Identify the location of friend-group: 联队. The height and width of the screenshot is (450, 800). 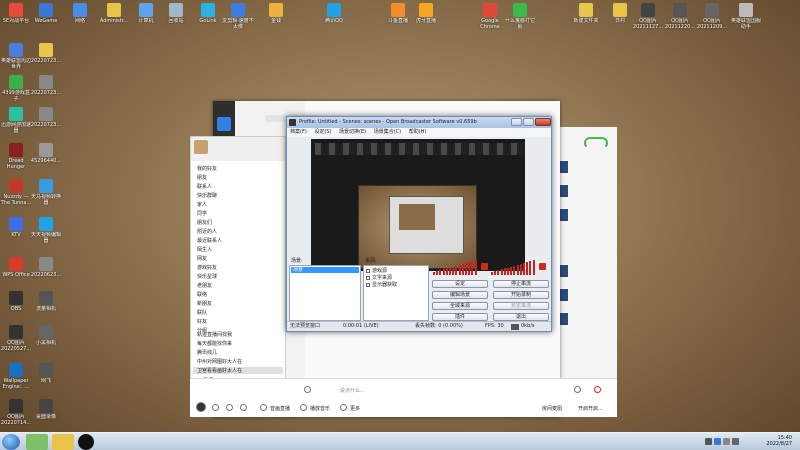
(202, 312).